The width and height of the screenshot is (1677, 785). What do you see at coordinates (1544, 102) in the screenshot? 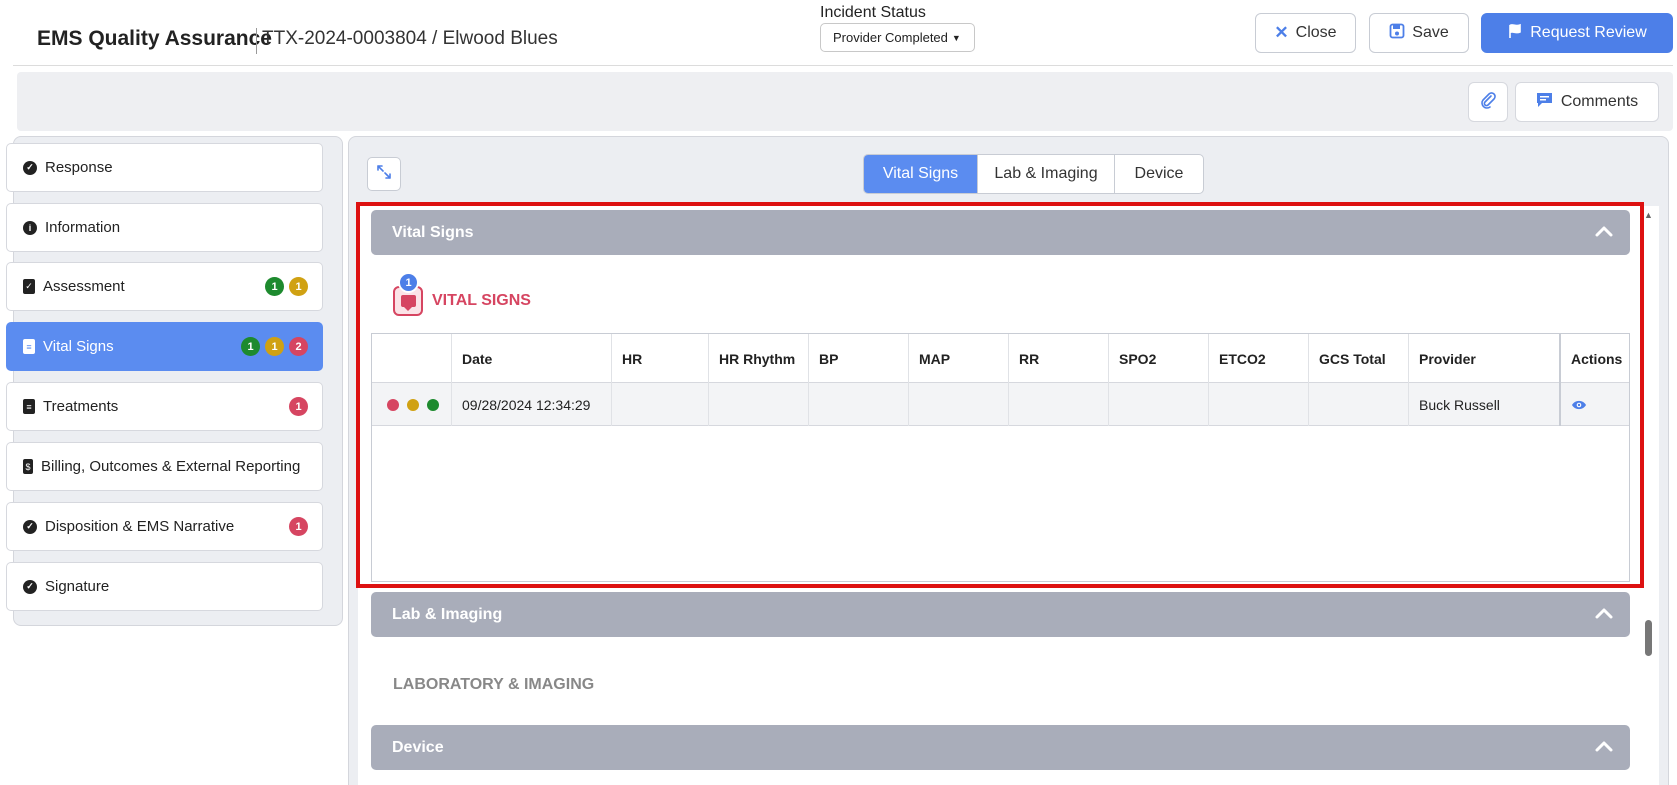
I see `comment-icon` at bounding box center [1544, 102].